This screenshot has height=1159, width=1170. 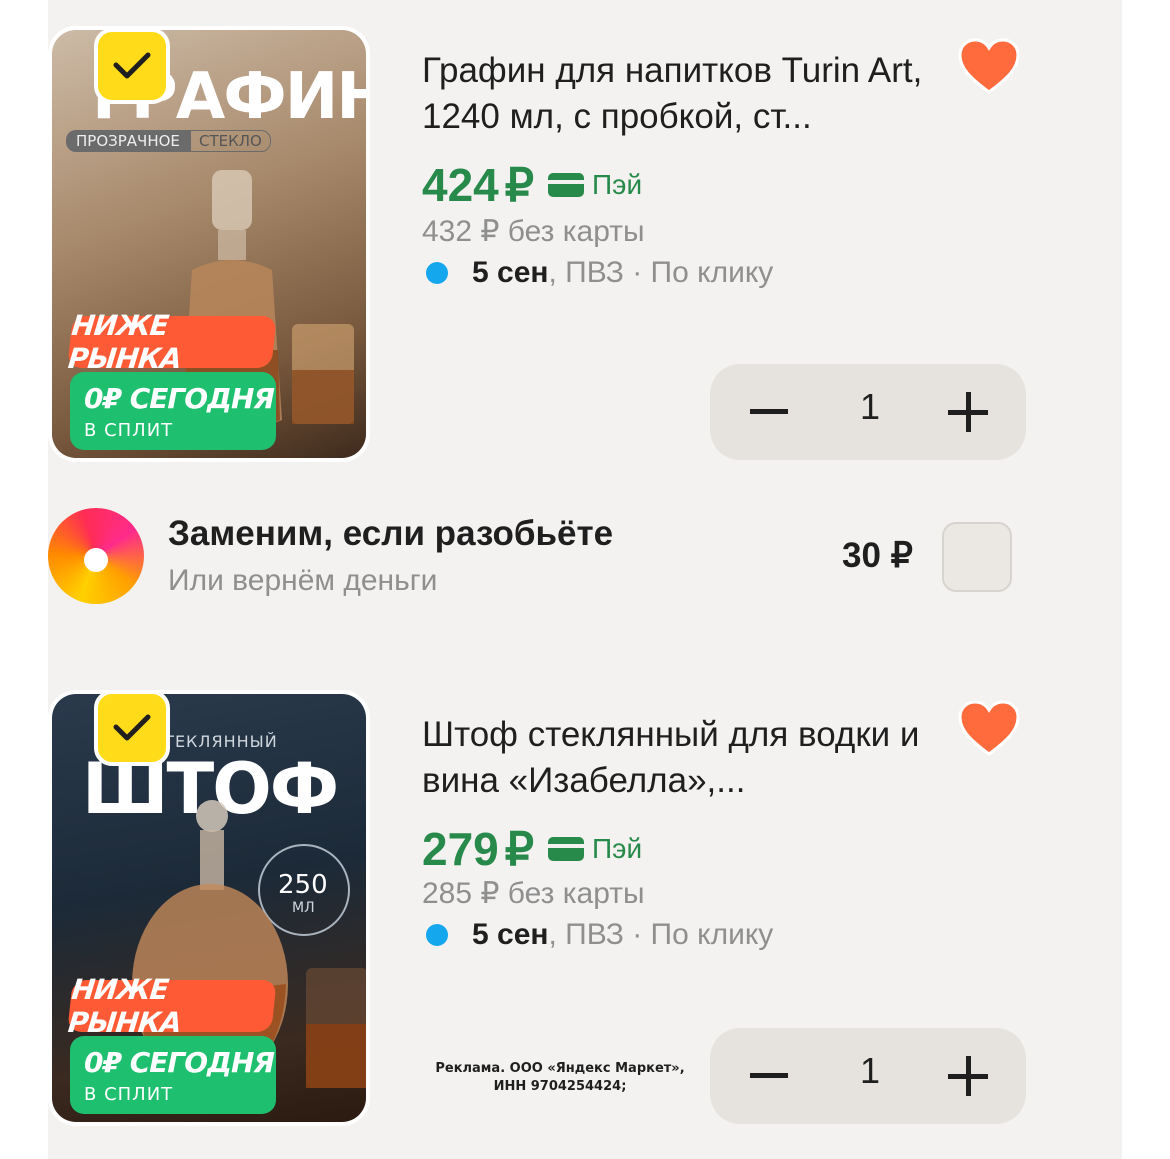 I want to click on product-price: 279 ₽ Пэй, so click(x=532, y=849).